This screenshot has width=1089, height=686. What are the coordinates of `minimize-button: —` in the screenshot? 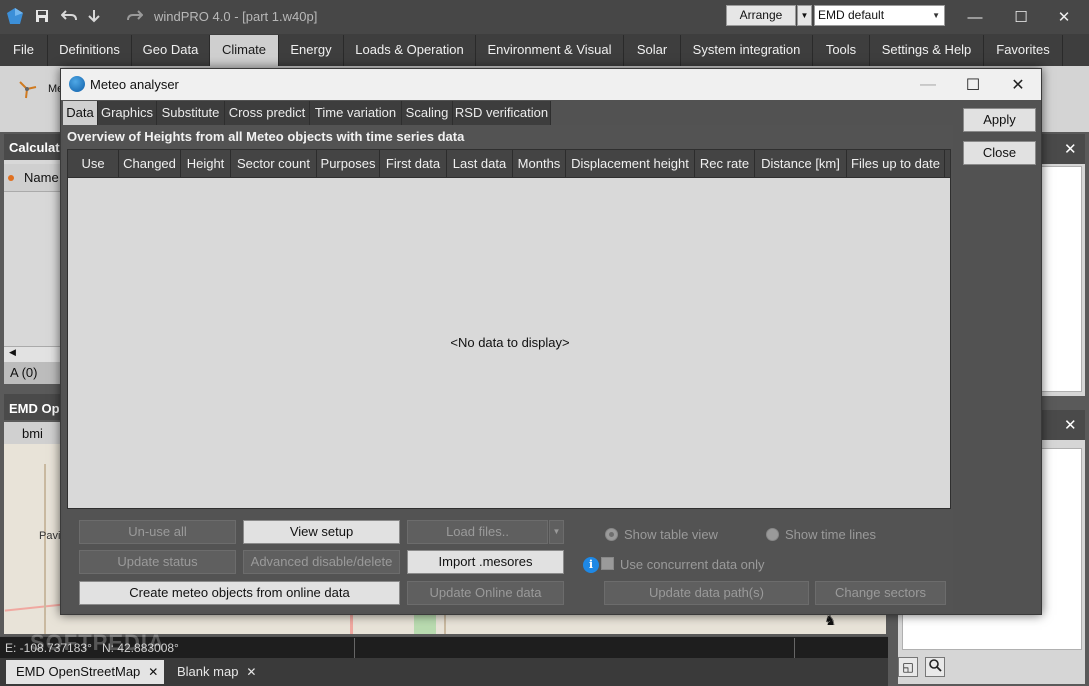 It's located at (975, 17).